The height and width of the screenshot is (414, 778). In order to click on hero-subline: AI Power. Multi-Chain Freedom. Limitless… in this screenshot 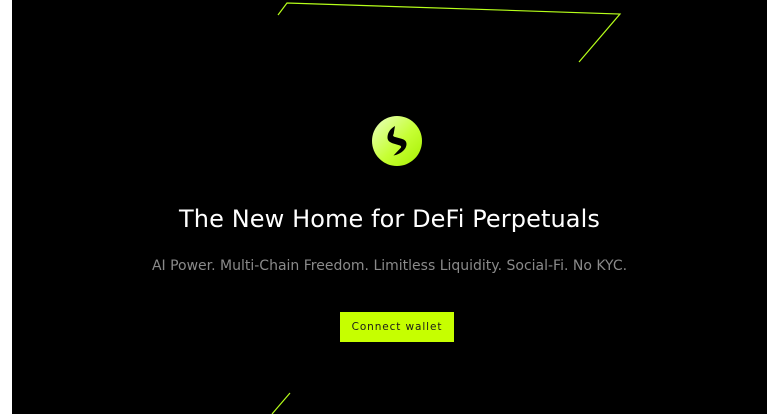, I will do `click(389, 266)`.